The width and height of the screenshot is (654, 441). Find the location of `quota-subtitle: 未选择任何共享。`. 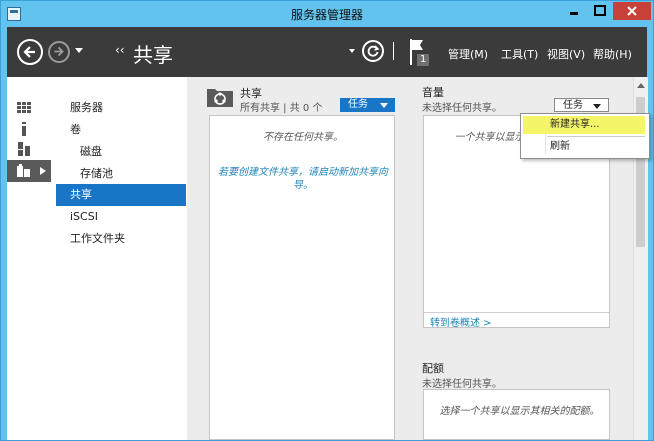

quota-subtitle: 未选择任何共享。 is located at coordinates (462, 384).